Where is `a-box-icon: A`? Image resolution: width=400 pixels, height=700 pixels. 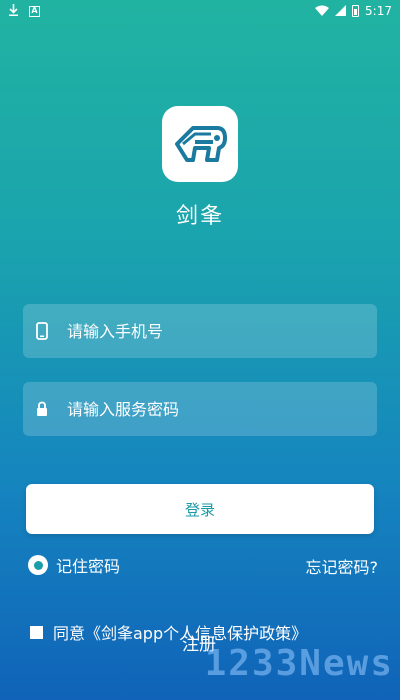 a-box-icon: A is located at coordinates (34, 11).